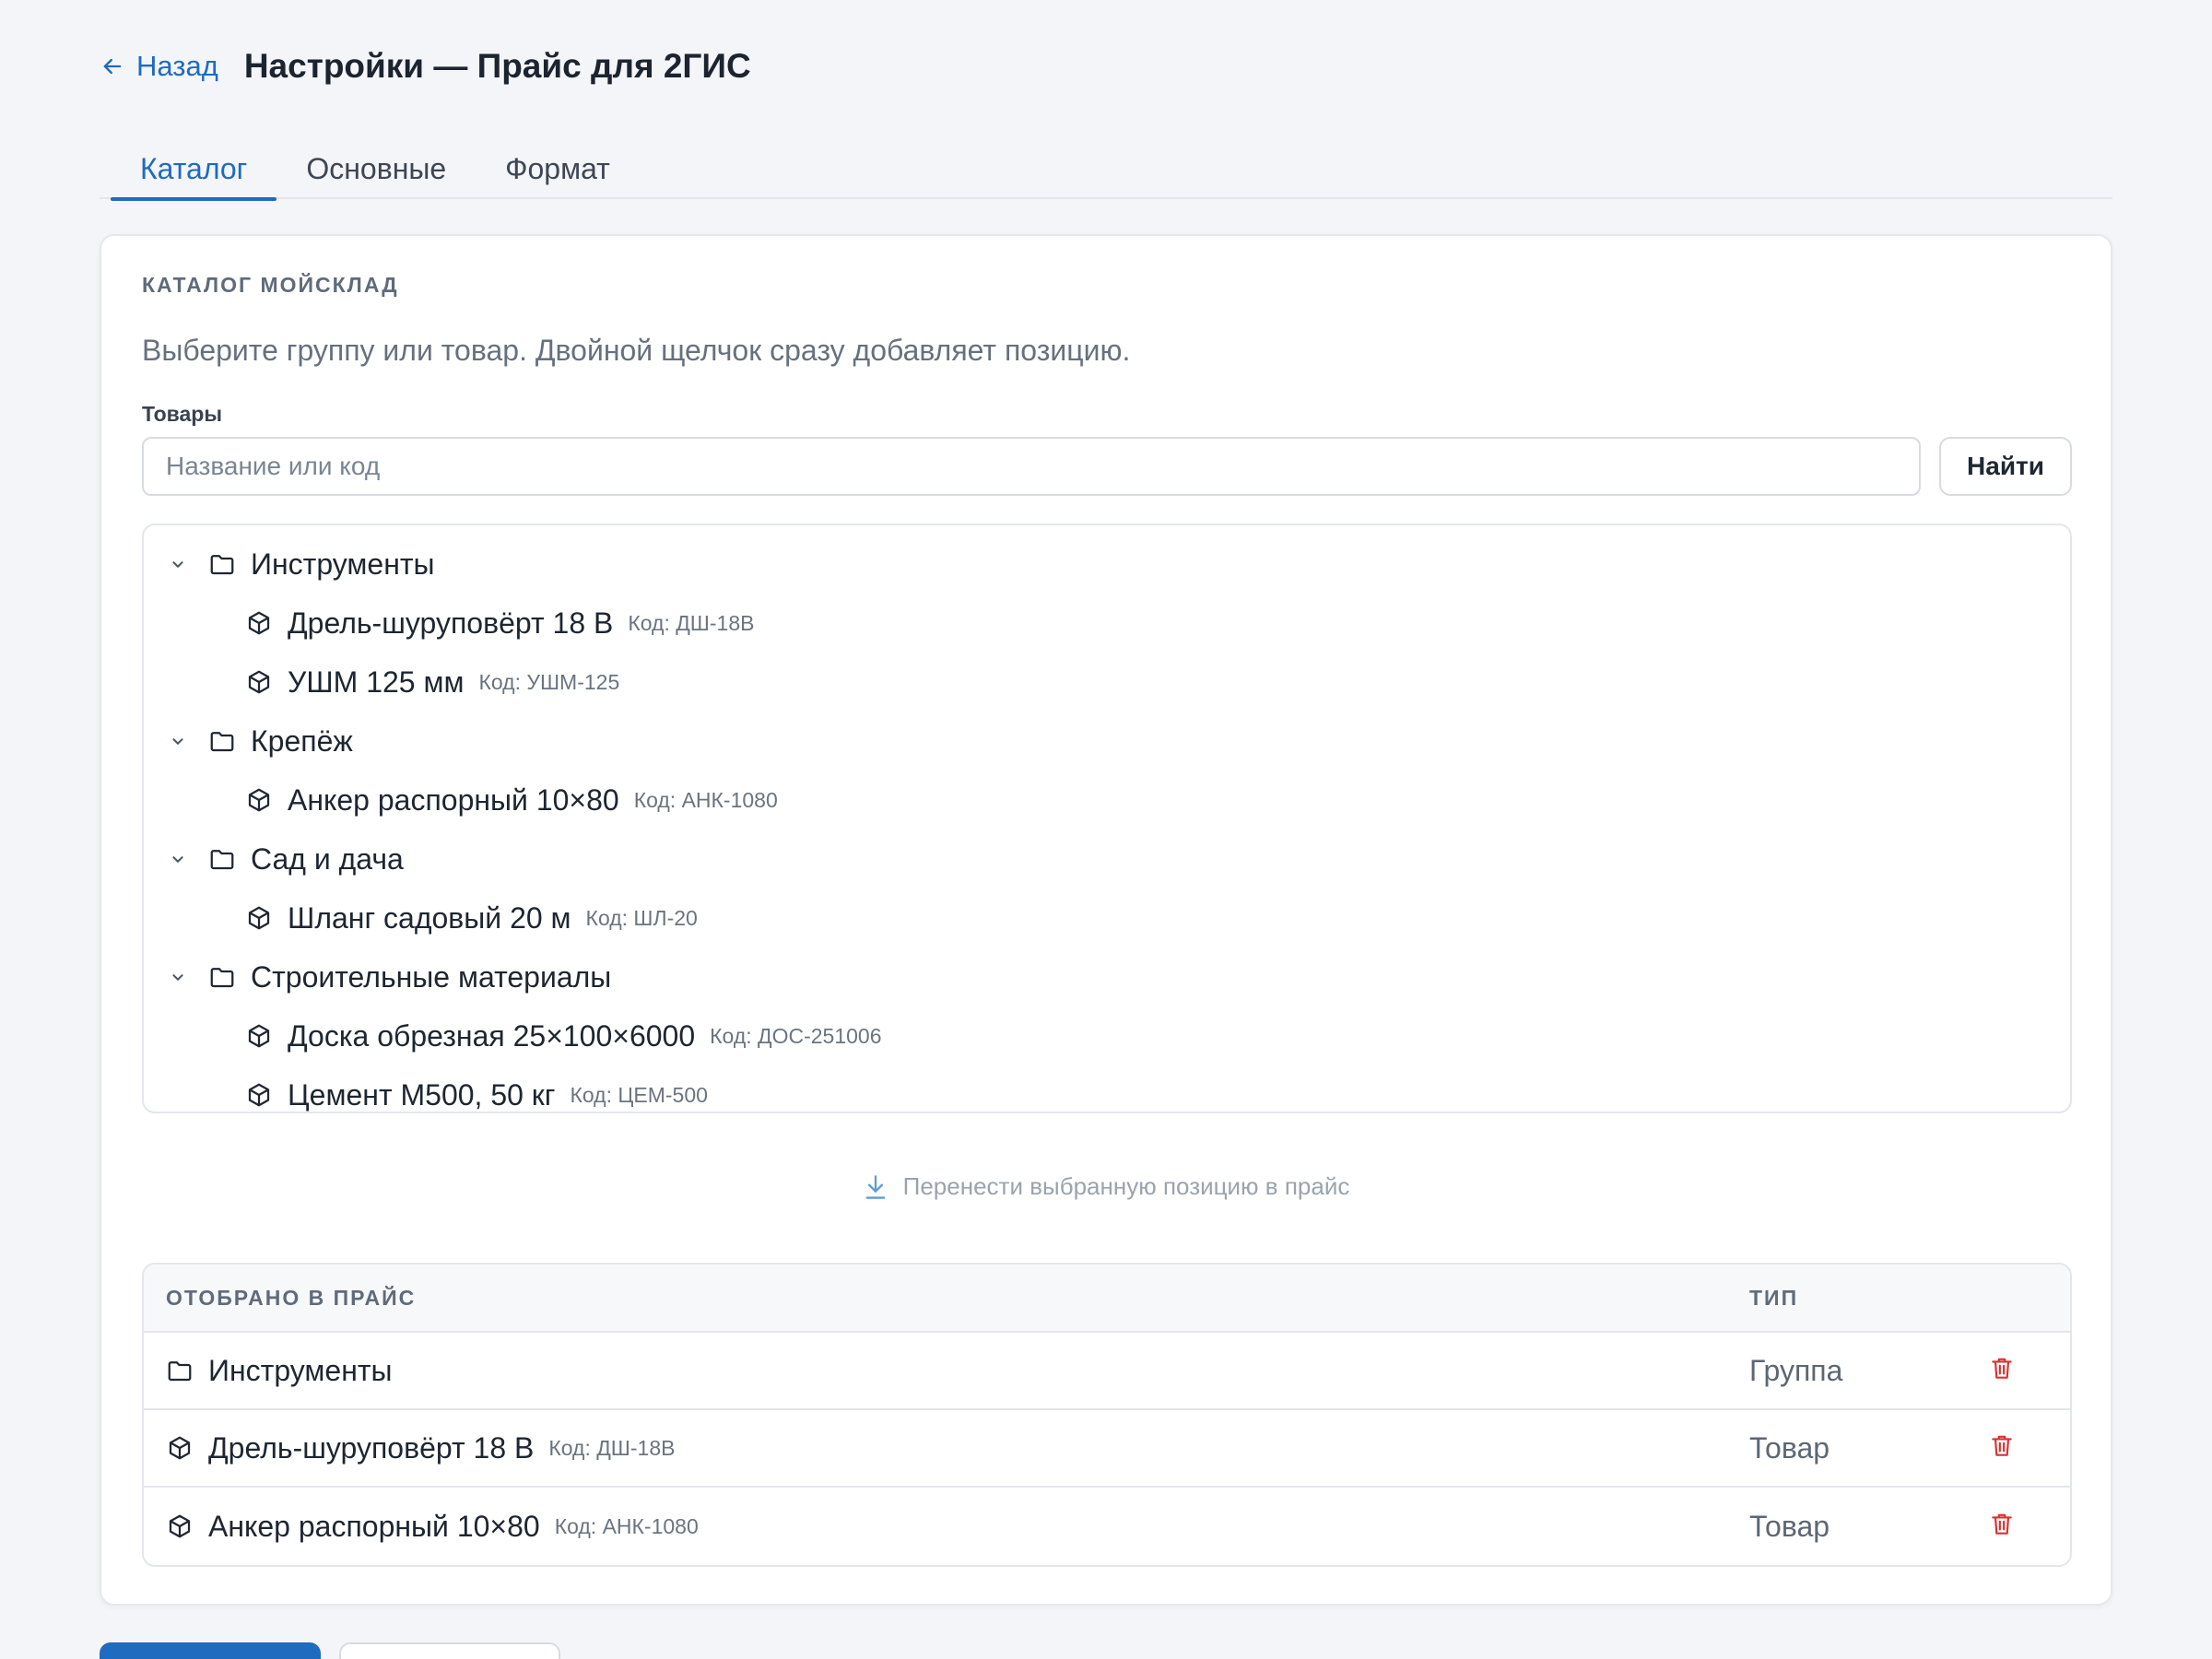 This screenshot has height=1659, width=2212. What do you see at coordinates (1107, 1371) in the screenshot?
I see `table-row: Инструменты Группа` at bounding box center [1107, 1371].